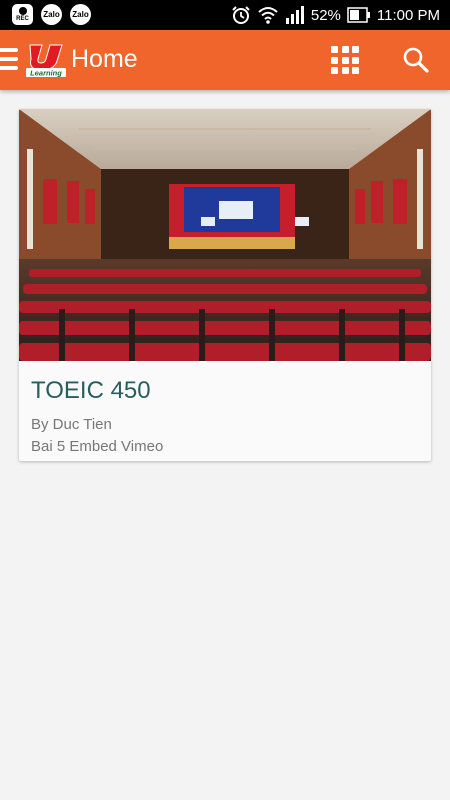  Describe the element at coordinates (268, 15) in the screenshot. I see `wifi-icon` at that location.